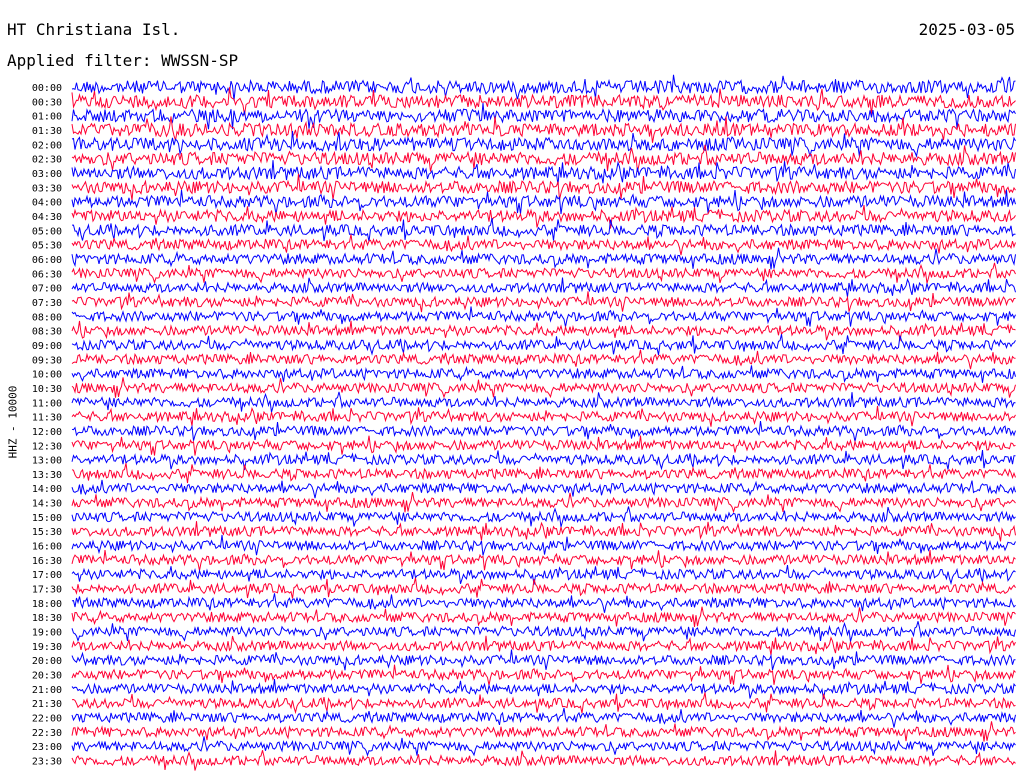 This screenshot has height=780, width=1024. I want to click on time-label: 14:30, so click(47, 504).